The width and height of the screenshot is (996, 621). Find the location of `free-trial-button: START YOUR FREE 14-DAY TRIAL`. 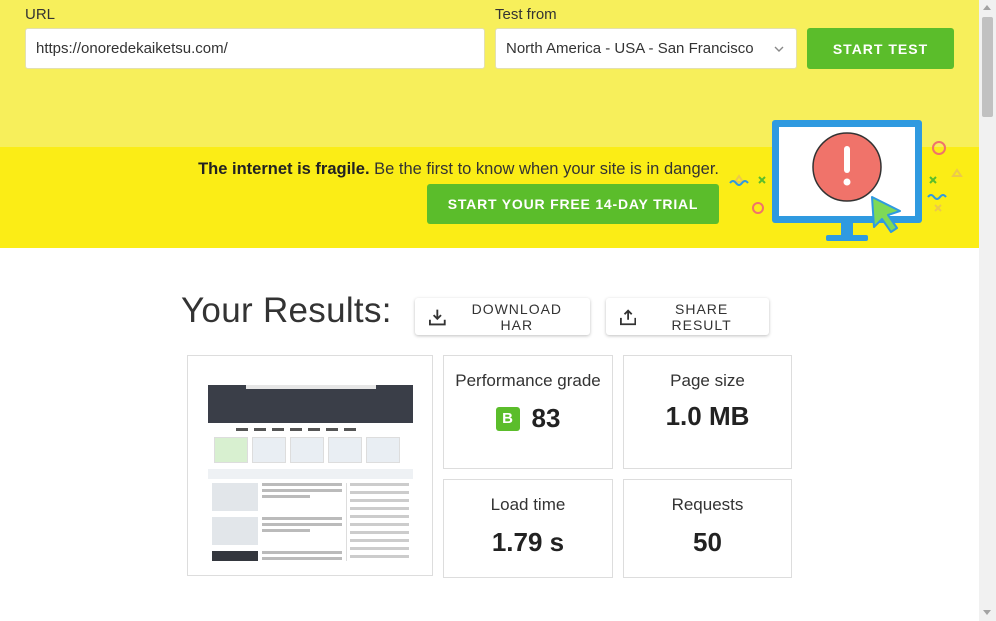

free-trial-button: START YOUR FREE 14-DAY TRIAL is located at coordinates (573, 204).